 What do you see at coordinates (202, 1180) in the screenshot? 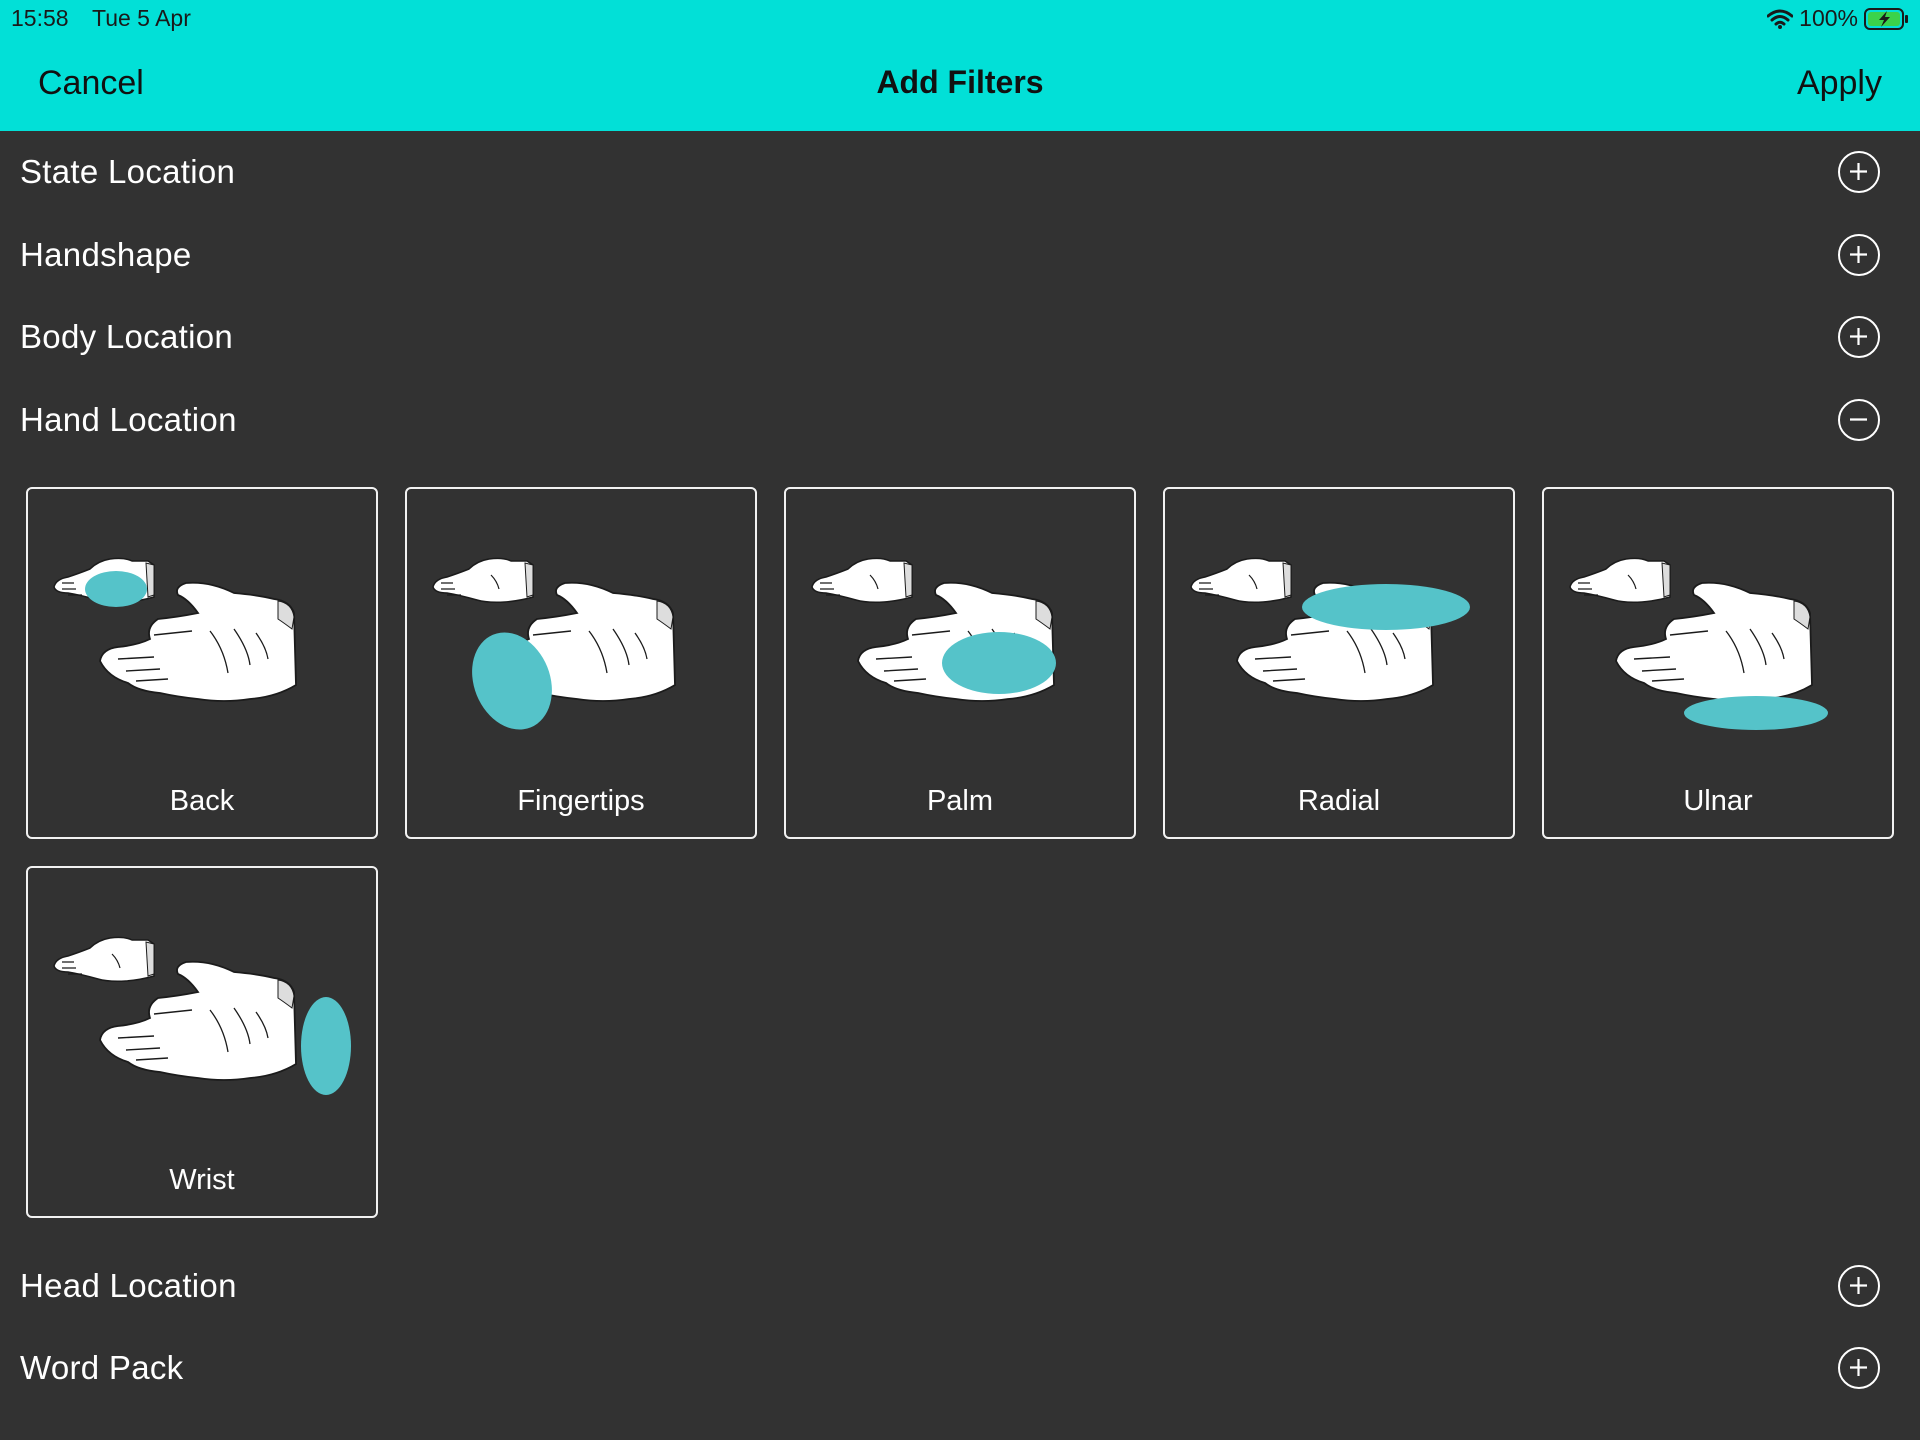
I see `tile-label: Wrist` at bounding box center [202, 1180].